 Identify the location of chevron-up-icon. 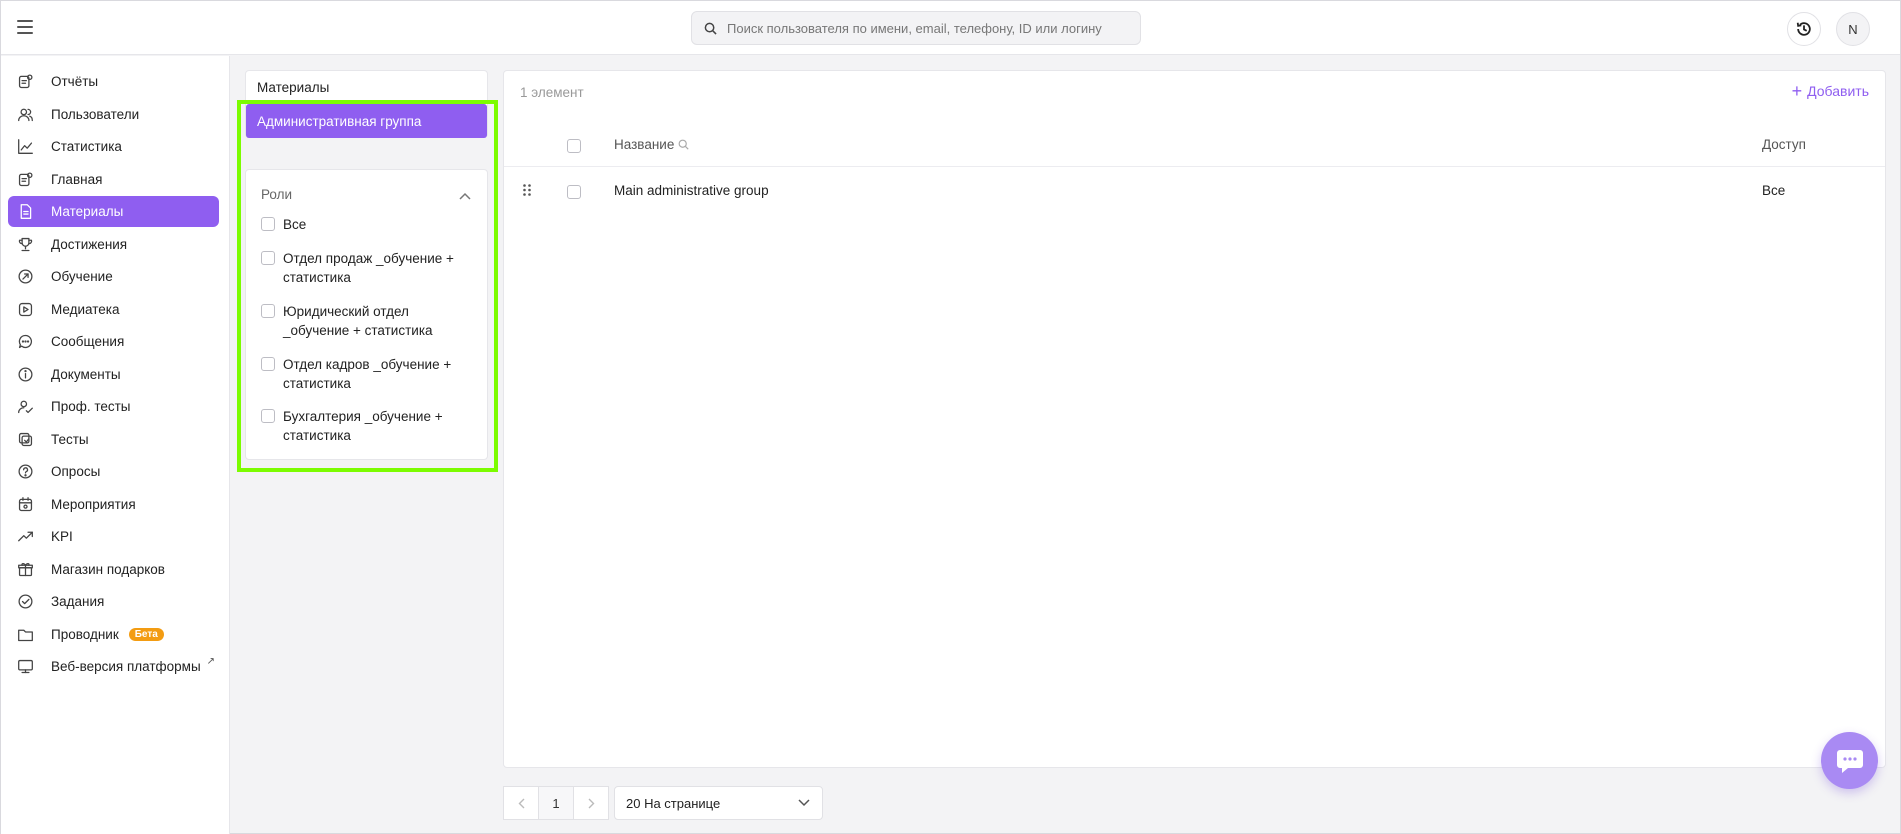
(465, 195).